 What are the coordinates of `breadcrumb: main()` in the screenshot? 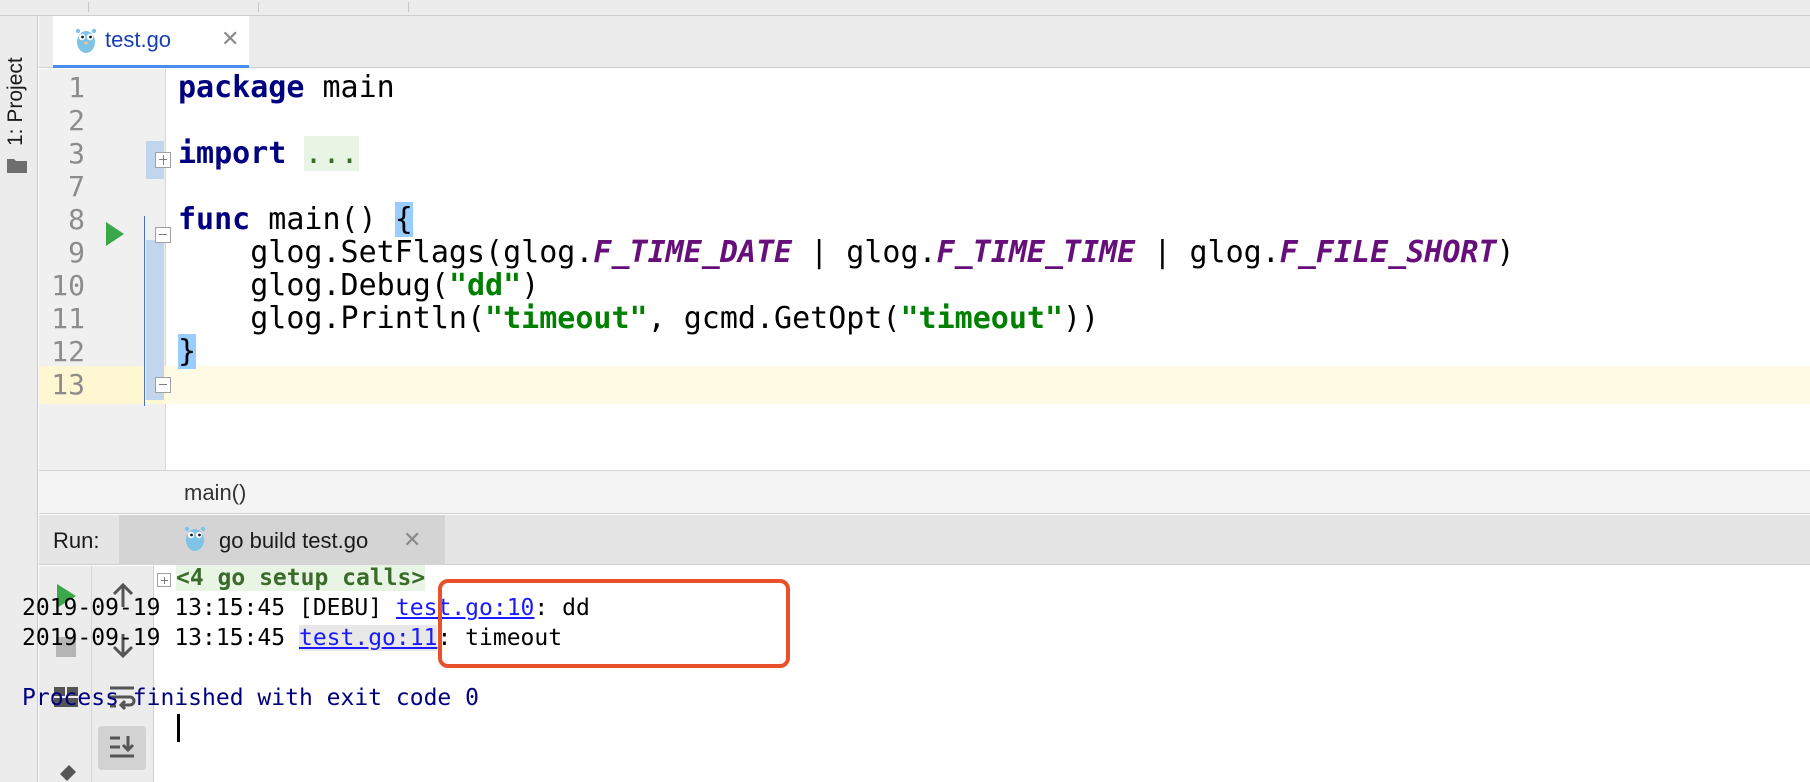 It's located at (924, 492).